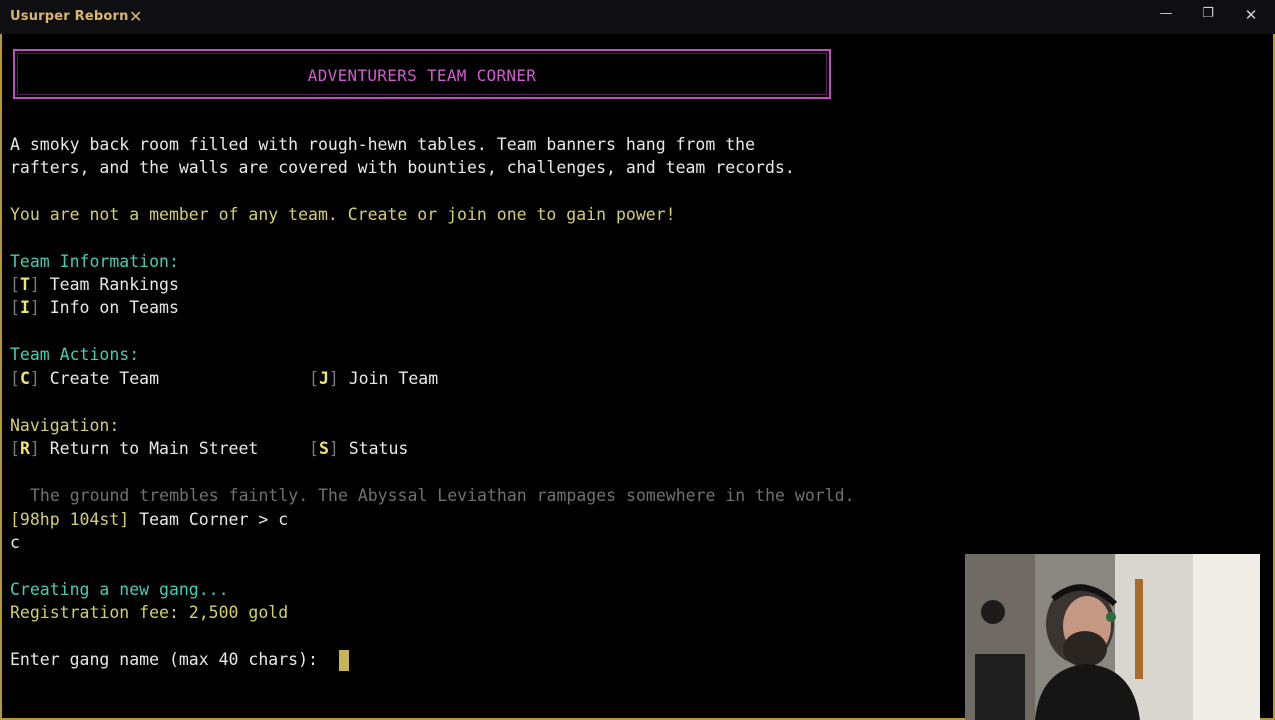  I want to click on menu-key: I, so click(24, 307).